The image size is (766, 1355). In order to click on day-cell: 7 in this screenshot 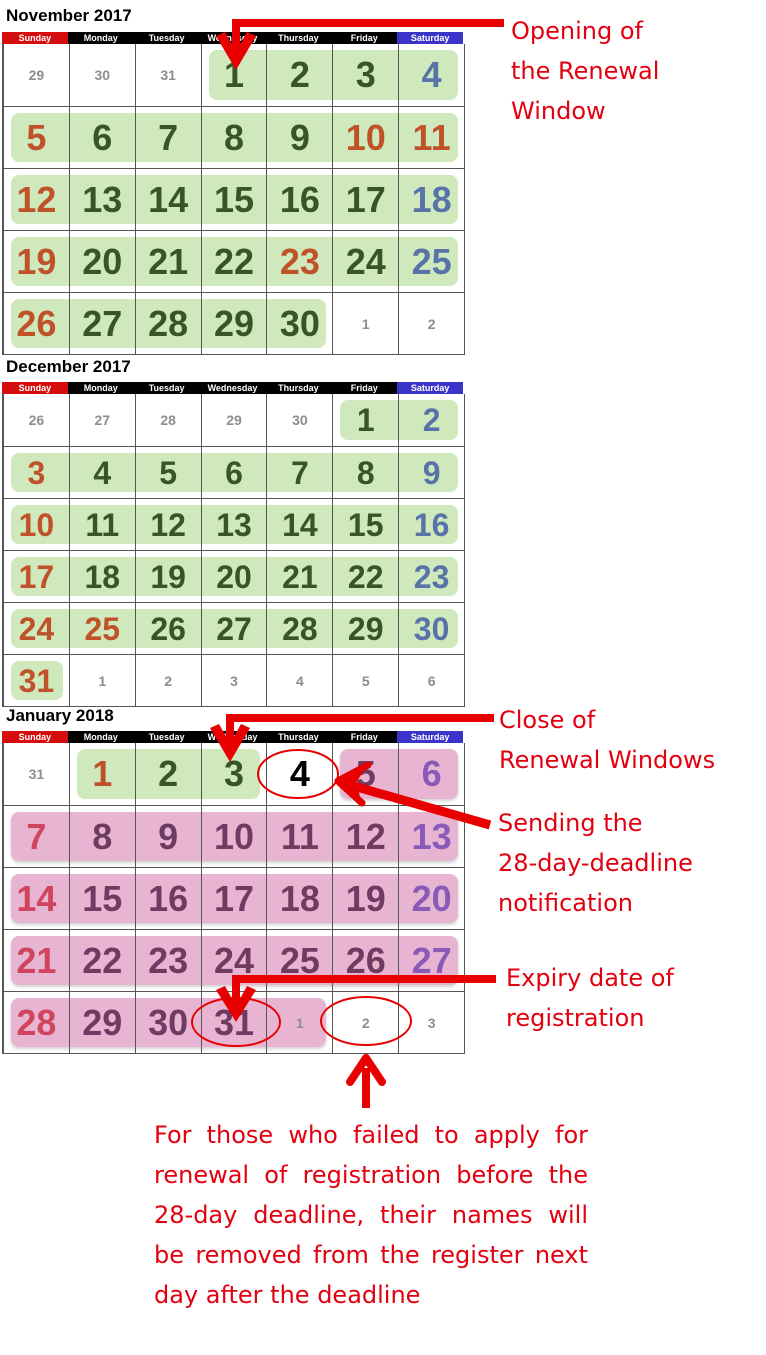, I will do `click(36, 836)`.